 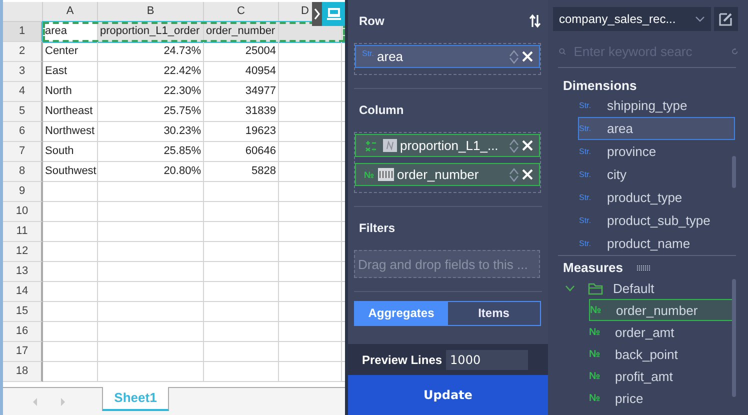 What do you see at coordinates (369, 175) in the screenshot?
I see `type-tag: №` at bounding box center [369, 175].